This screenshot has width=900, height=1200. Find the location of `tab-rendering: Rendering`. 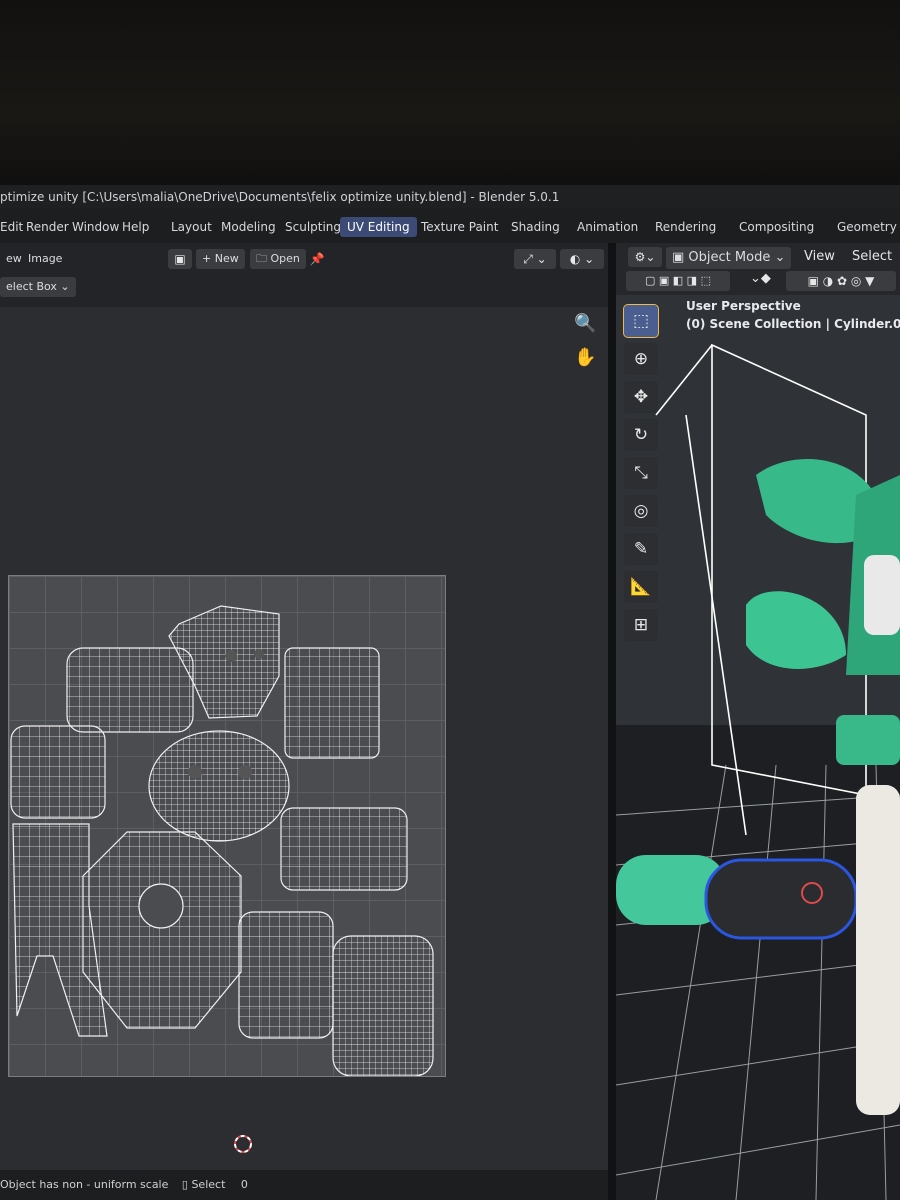

tab-rendering: Rendering is located at coordinates (685, 227).